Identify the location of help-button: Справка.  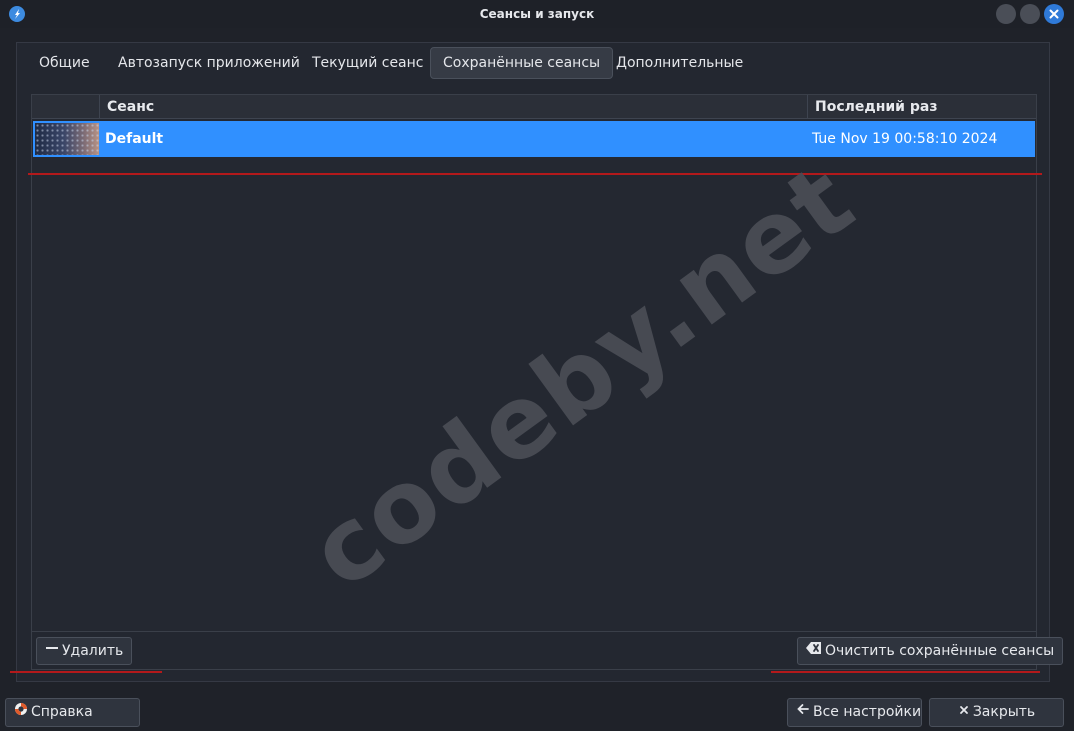
(72, 712).